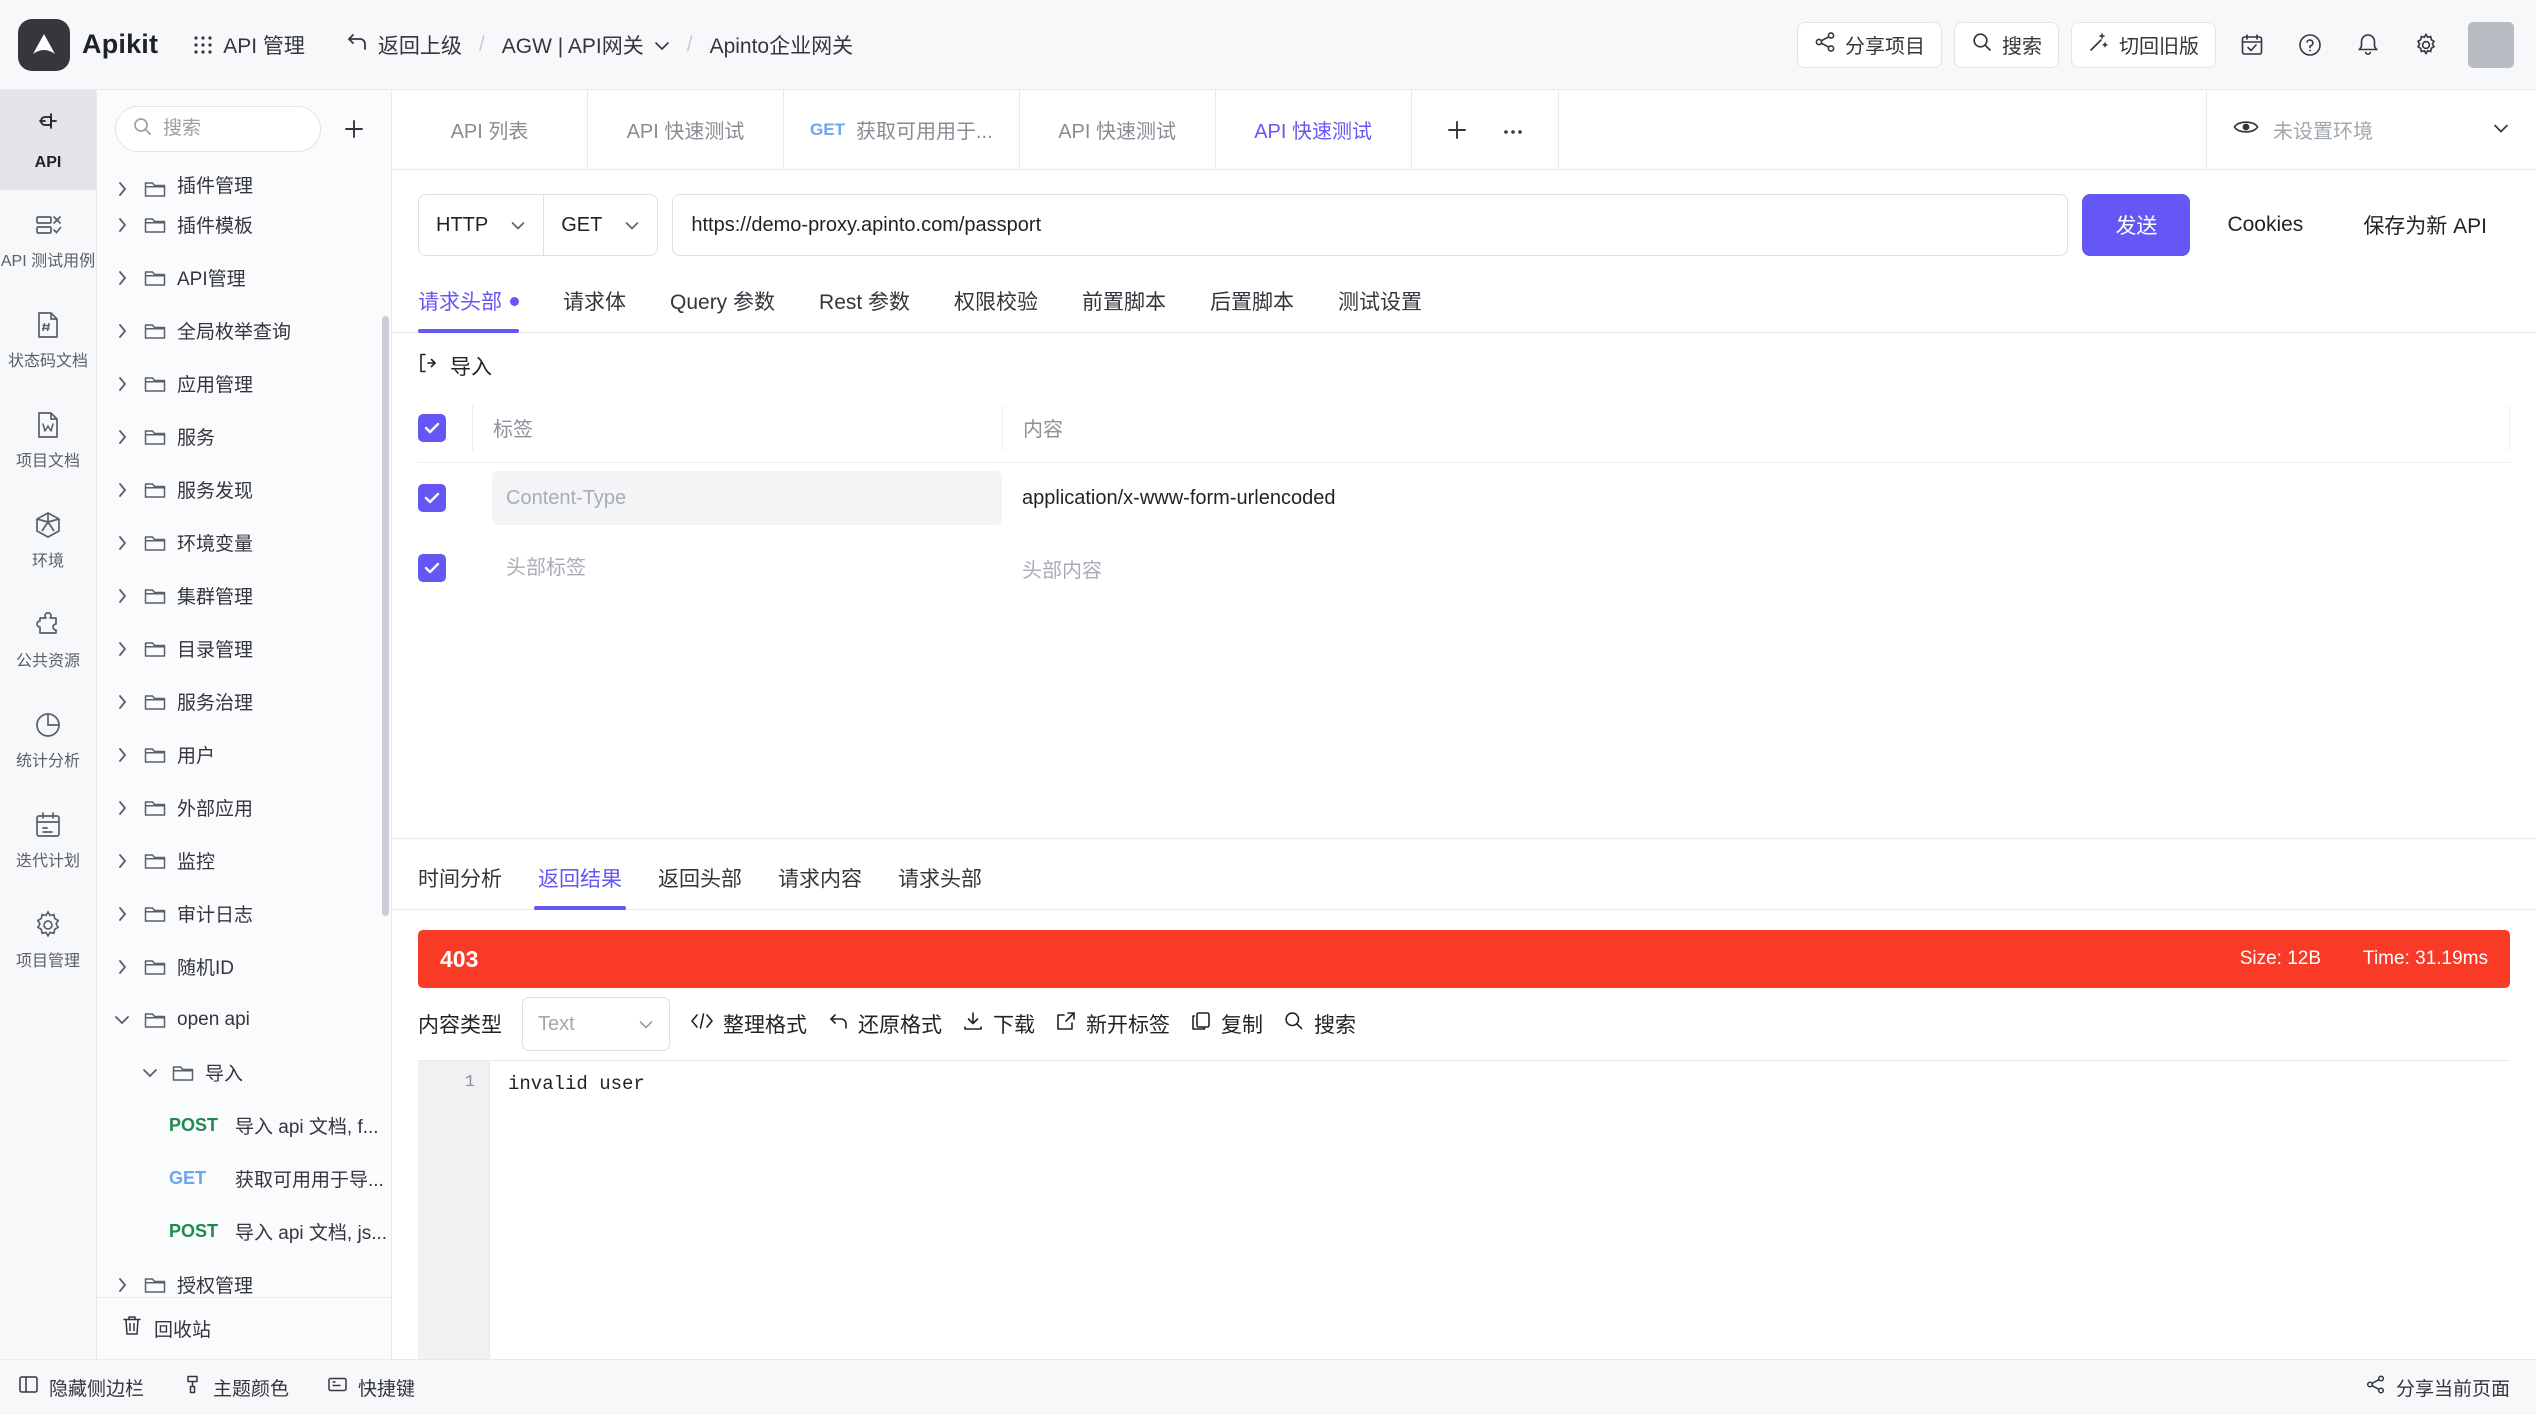  Describe the element at coordinates (2143, 44) in the screenshot. I see `switch-old-version-button: 切回旧版` at that location.